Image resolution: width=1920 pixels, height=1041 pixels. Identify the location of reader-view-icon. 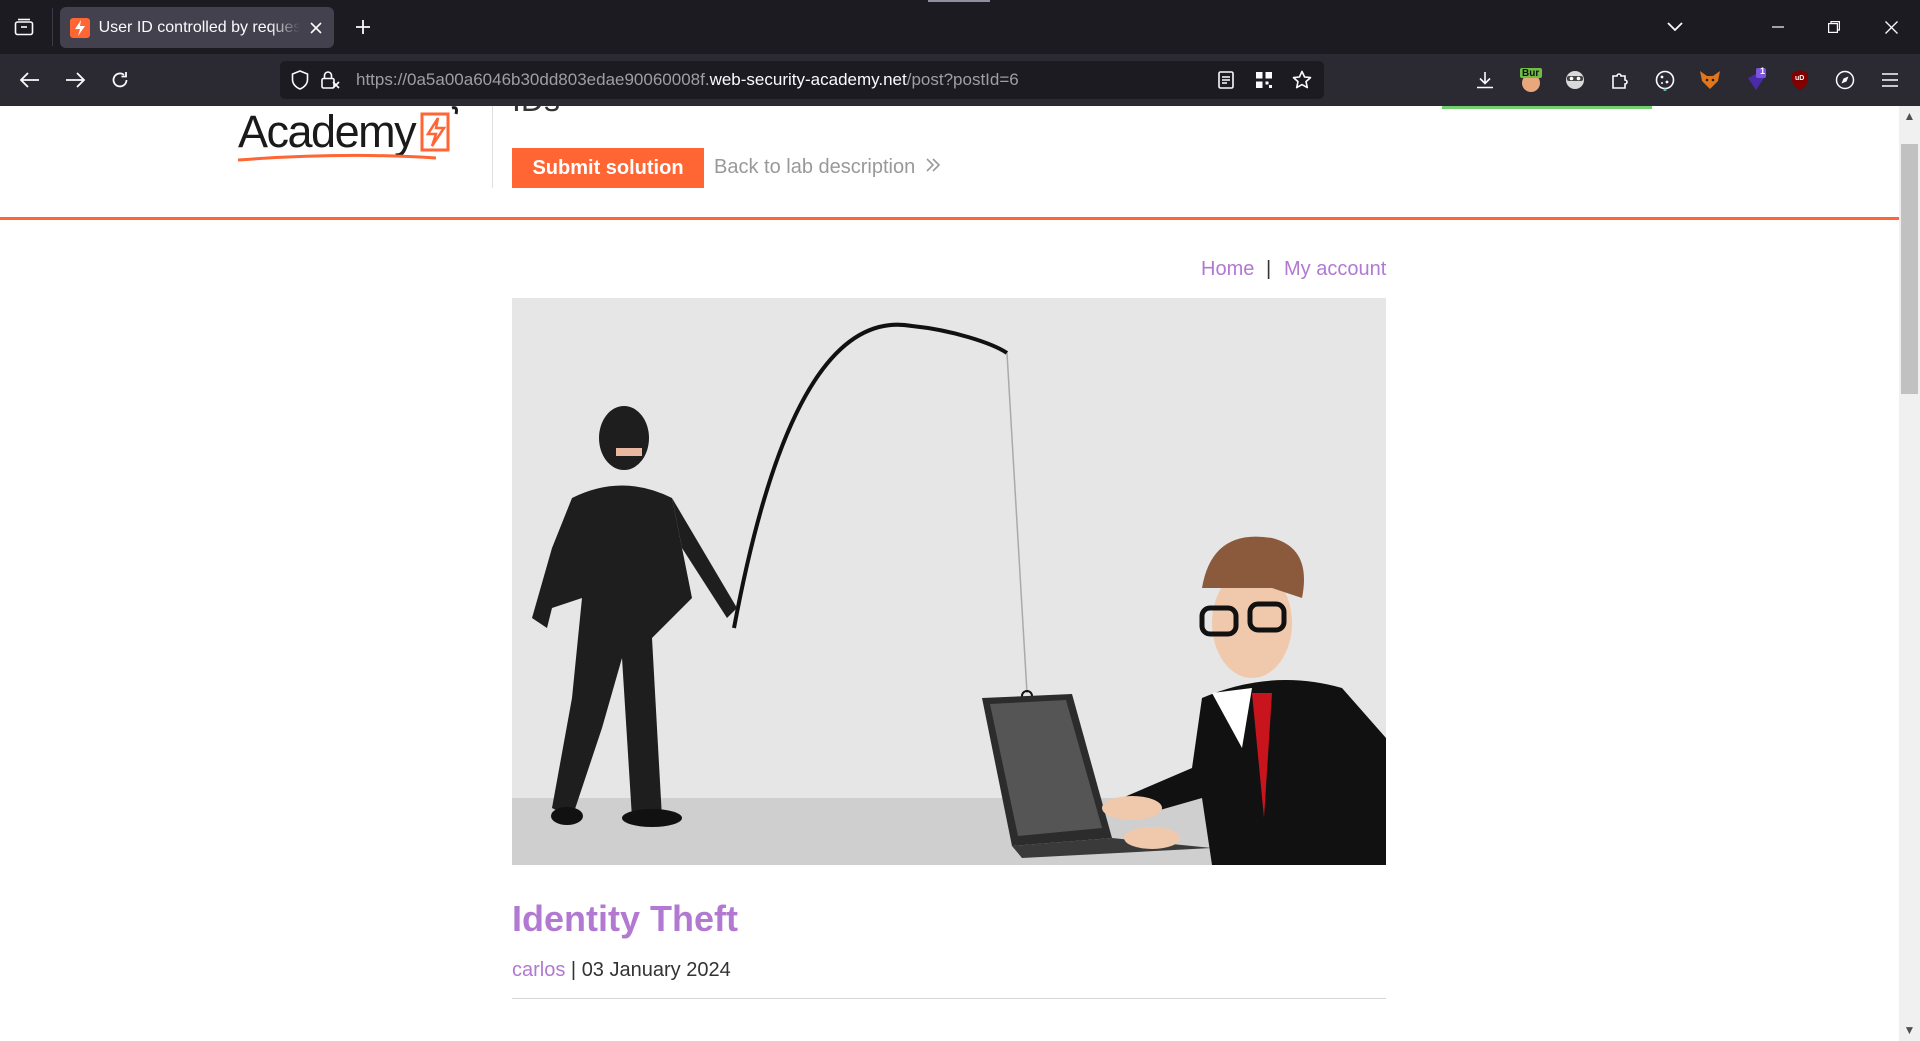
(1226, 80).